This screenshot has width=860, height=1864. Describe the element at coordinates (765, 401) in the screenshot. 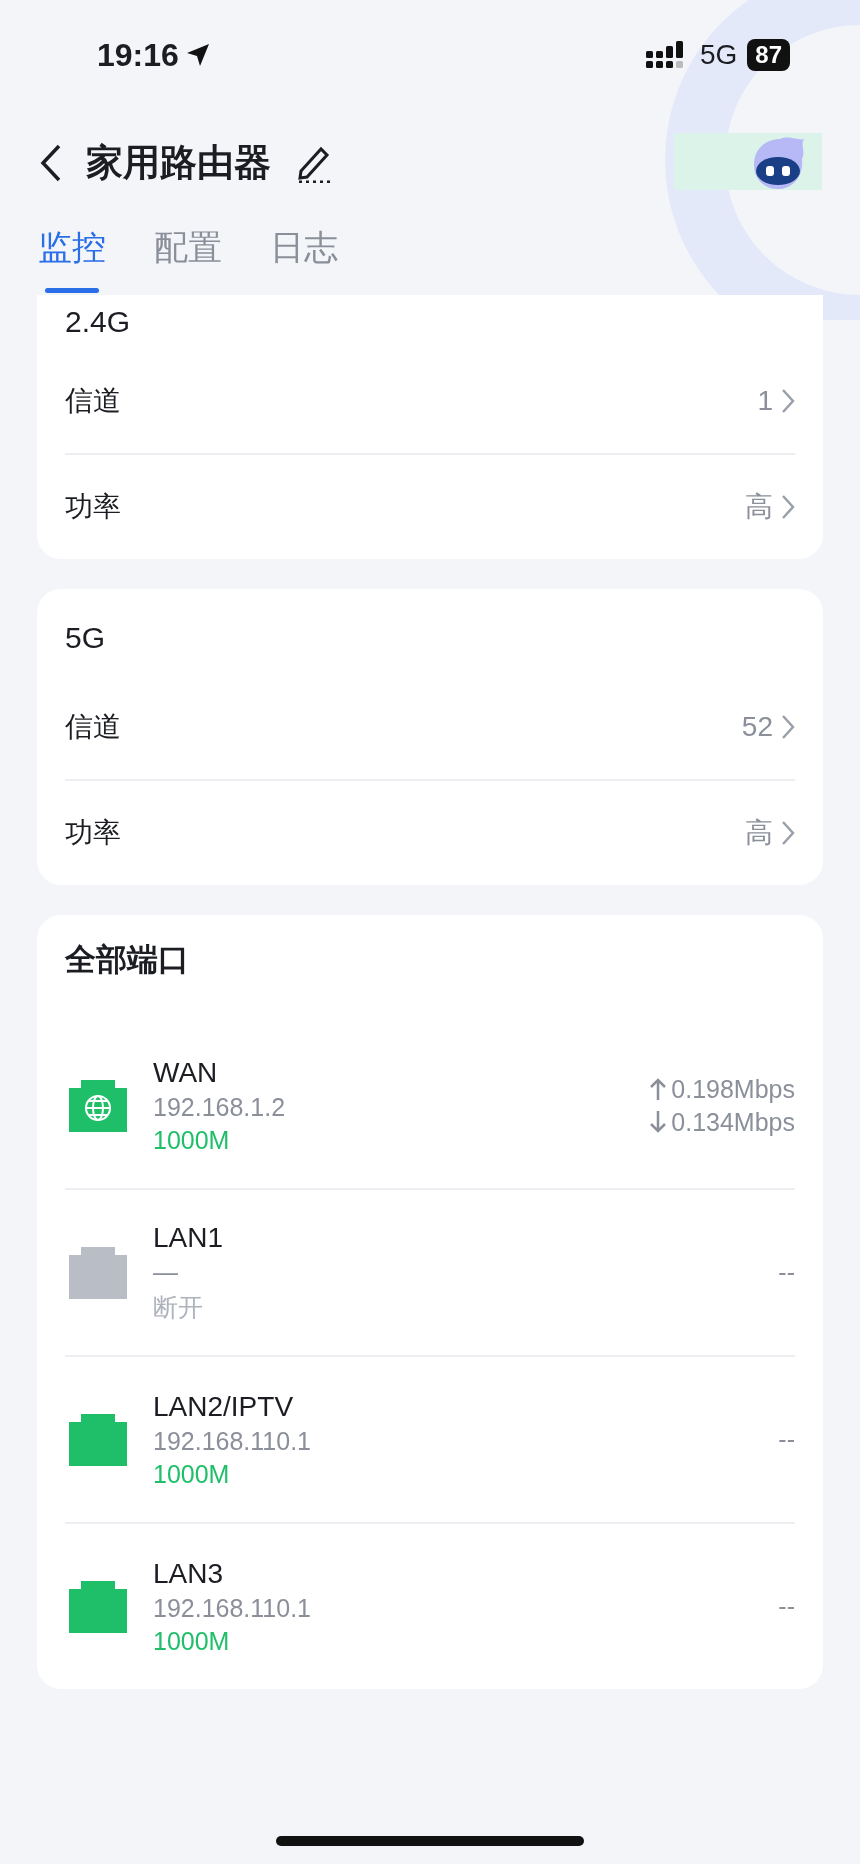

I see `setting-value: 1` at that location.